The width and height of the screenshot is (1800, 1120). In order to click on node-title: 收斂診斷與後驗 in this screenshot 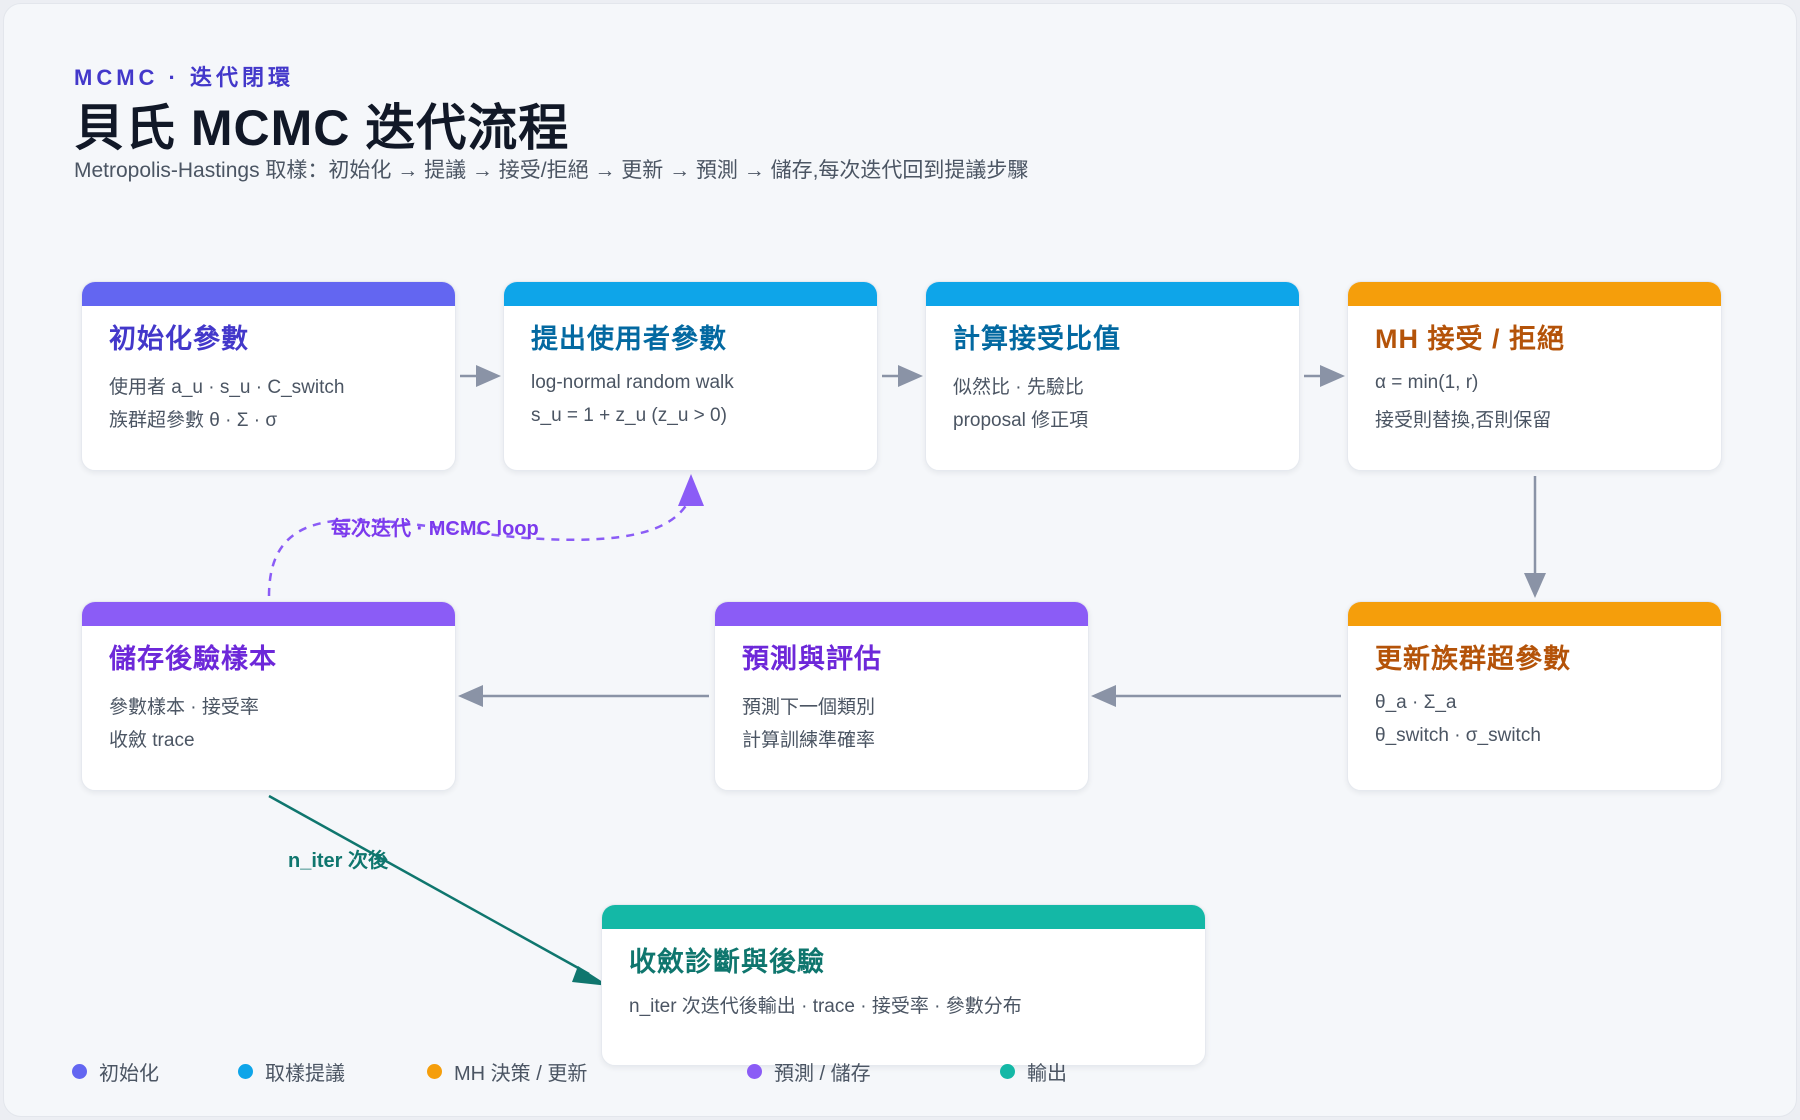, I will do `click(727, 962)`.